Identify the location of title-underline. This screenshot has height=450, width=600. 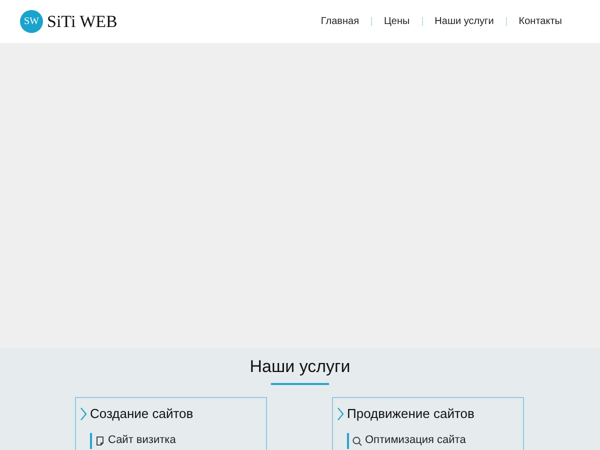
(300, 384).